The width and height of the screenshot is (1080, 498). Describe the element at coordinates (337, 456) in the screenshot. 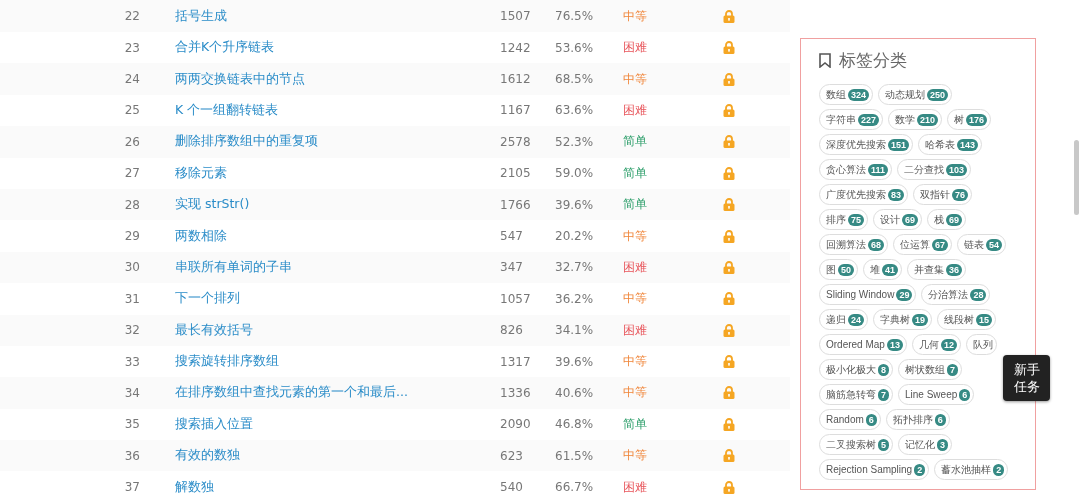

I see `problem-title-link: 有效的数独` at that location.